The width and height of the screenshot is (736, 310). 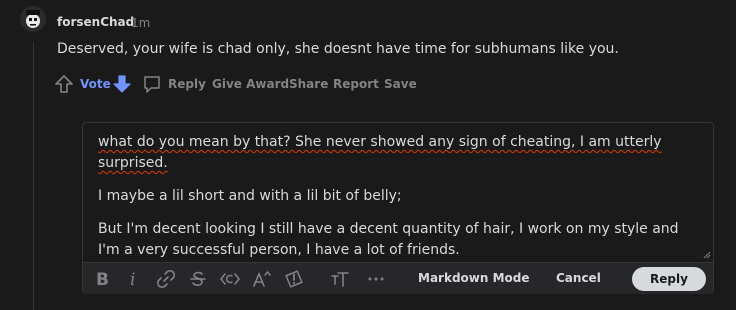 I want to click on downvote-icon, so click(x=122, y=84).